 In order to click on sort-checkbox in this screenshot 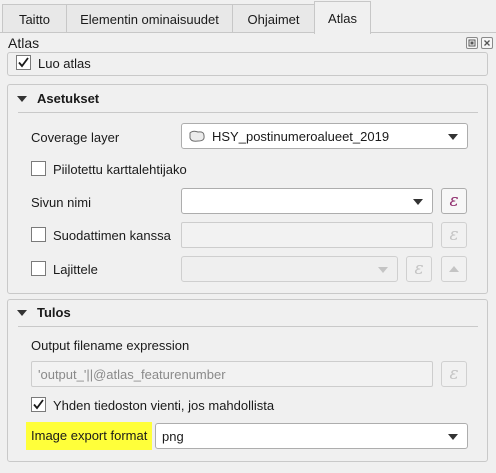, I will do `click(38, 268)`.